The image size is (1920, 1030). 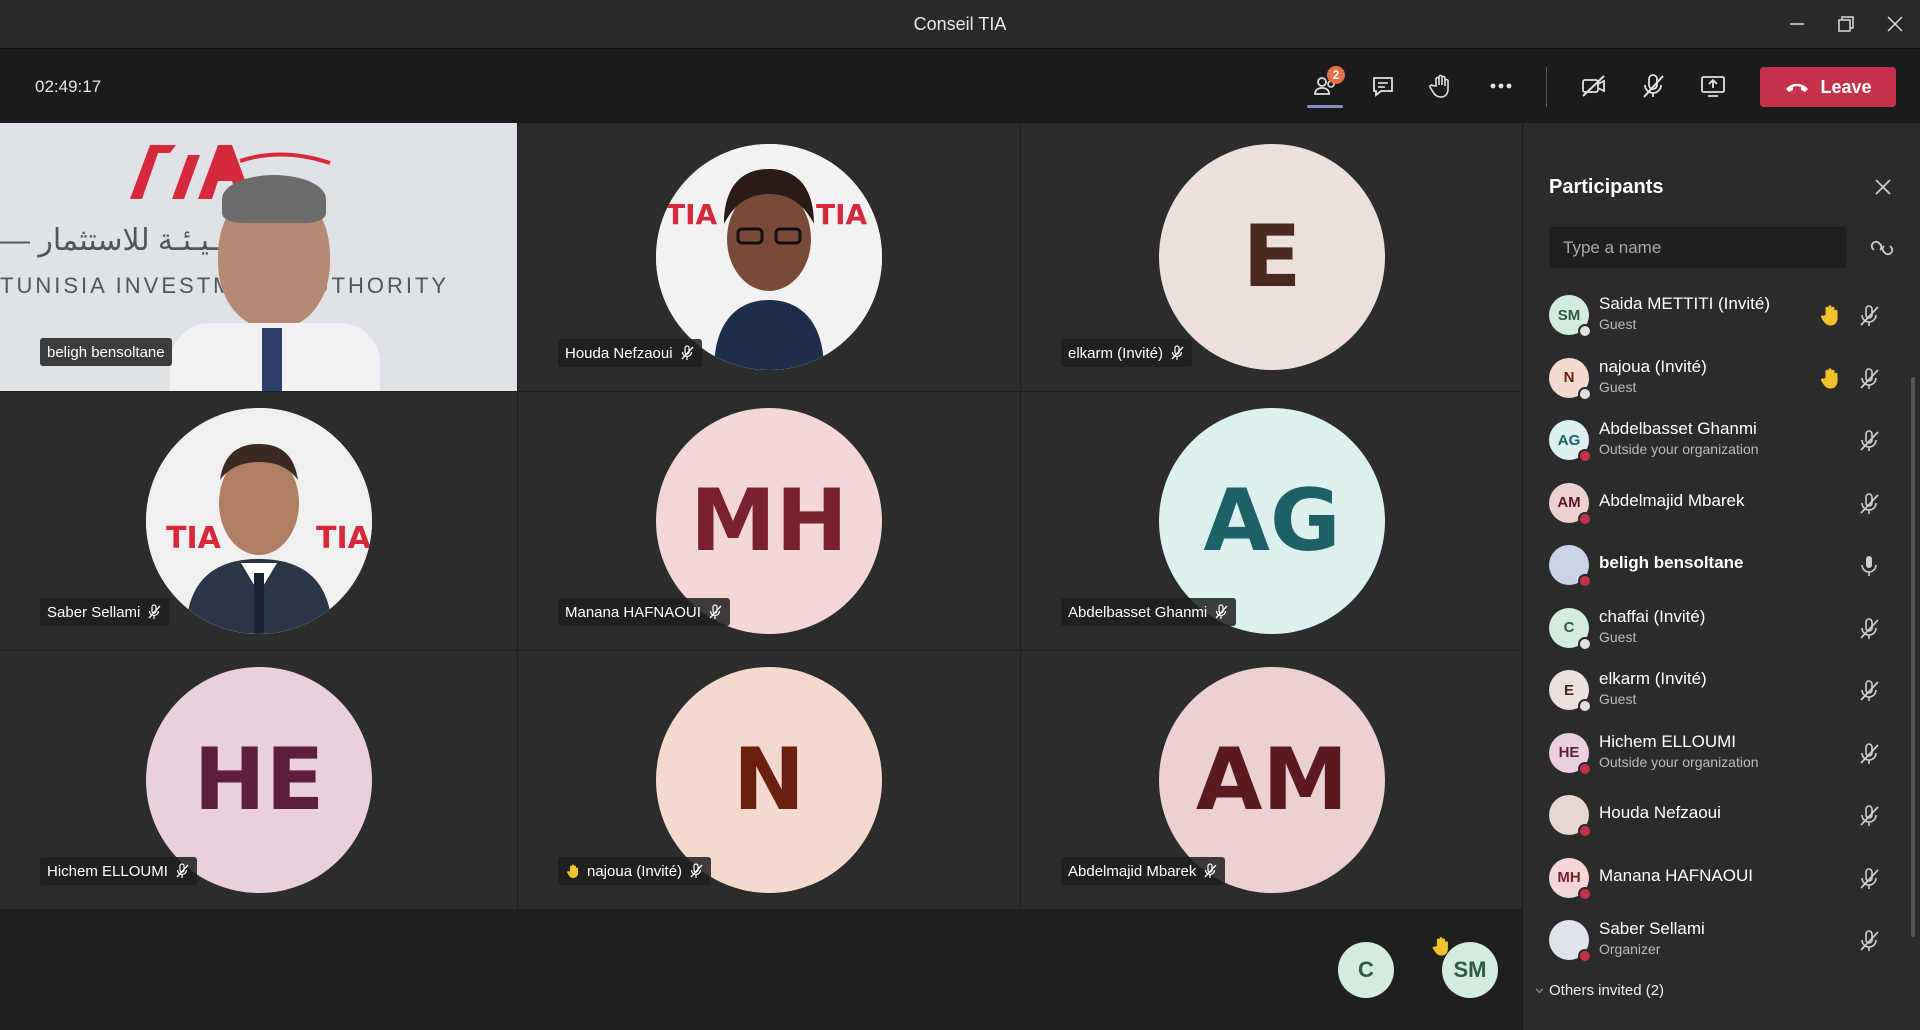 What do you see at coordinates (1718, 629) in the screenshot?
I see `participant-row: Cchaffai (Invité) Guest` at bounding box center [1718, 629].